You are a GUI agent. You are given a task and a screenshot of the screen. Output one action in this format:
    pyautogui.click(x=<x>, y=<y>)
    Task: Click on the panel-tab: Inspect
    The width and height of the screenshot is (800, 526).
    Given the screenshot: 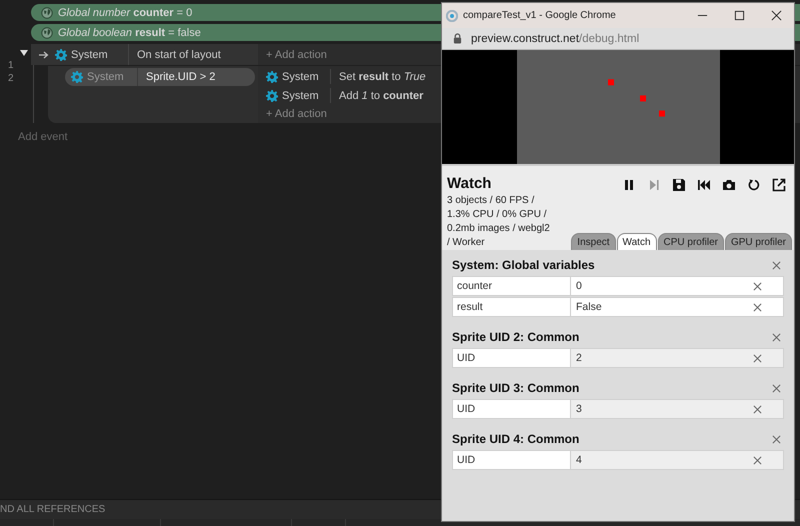 What is the action you would take?
    pyautogui.click(x=593, y=241)
    